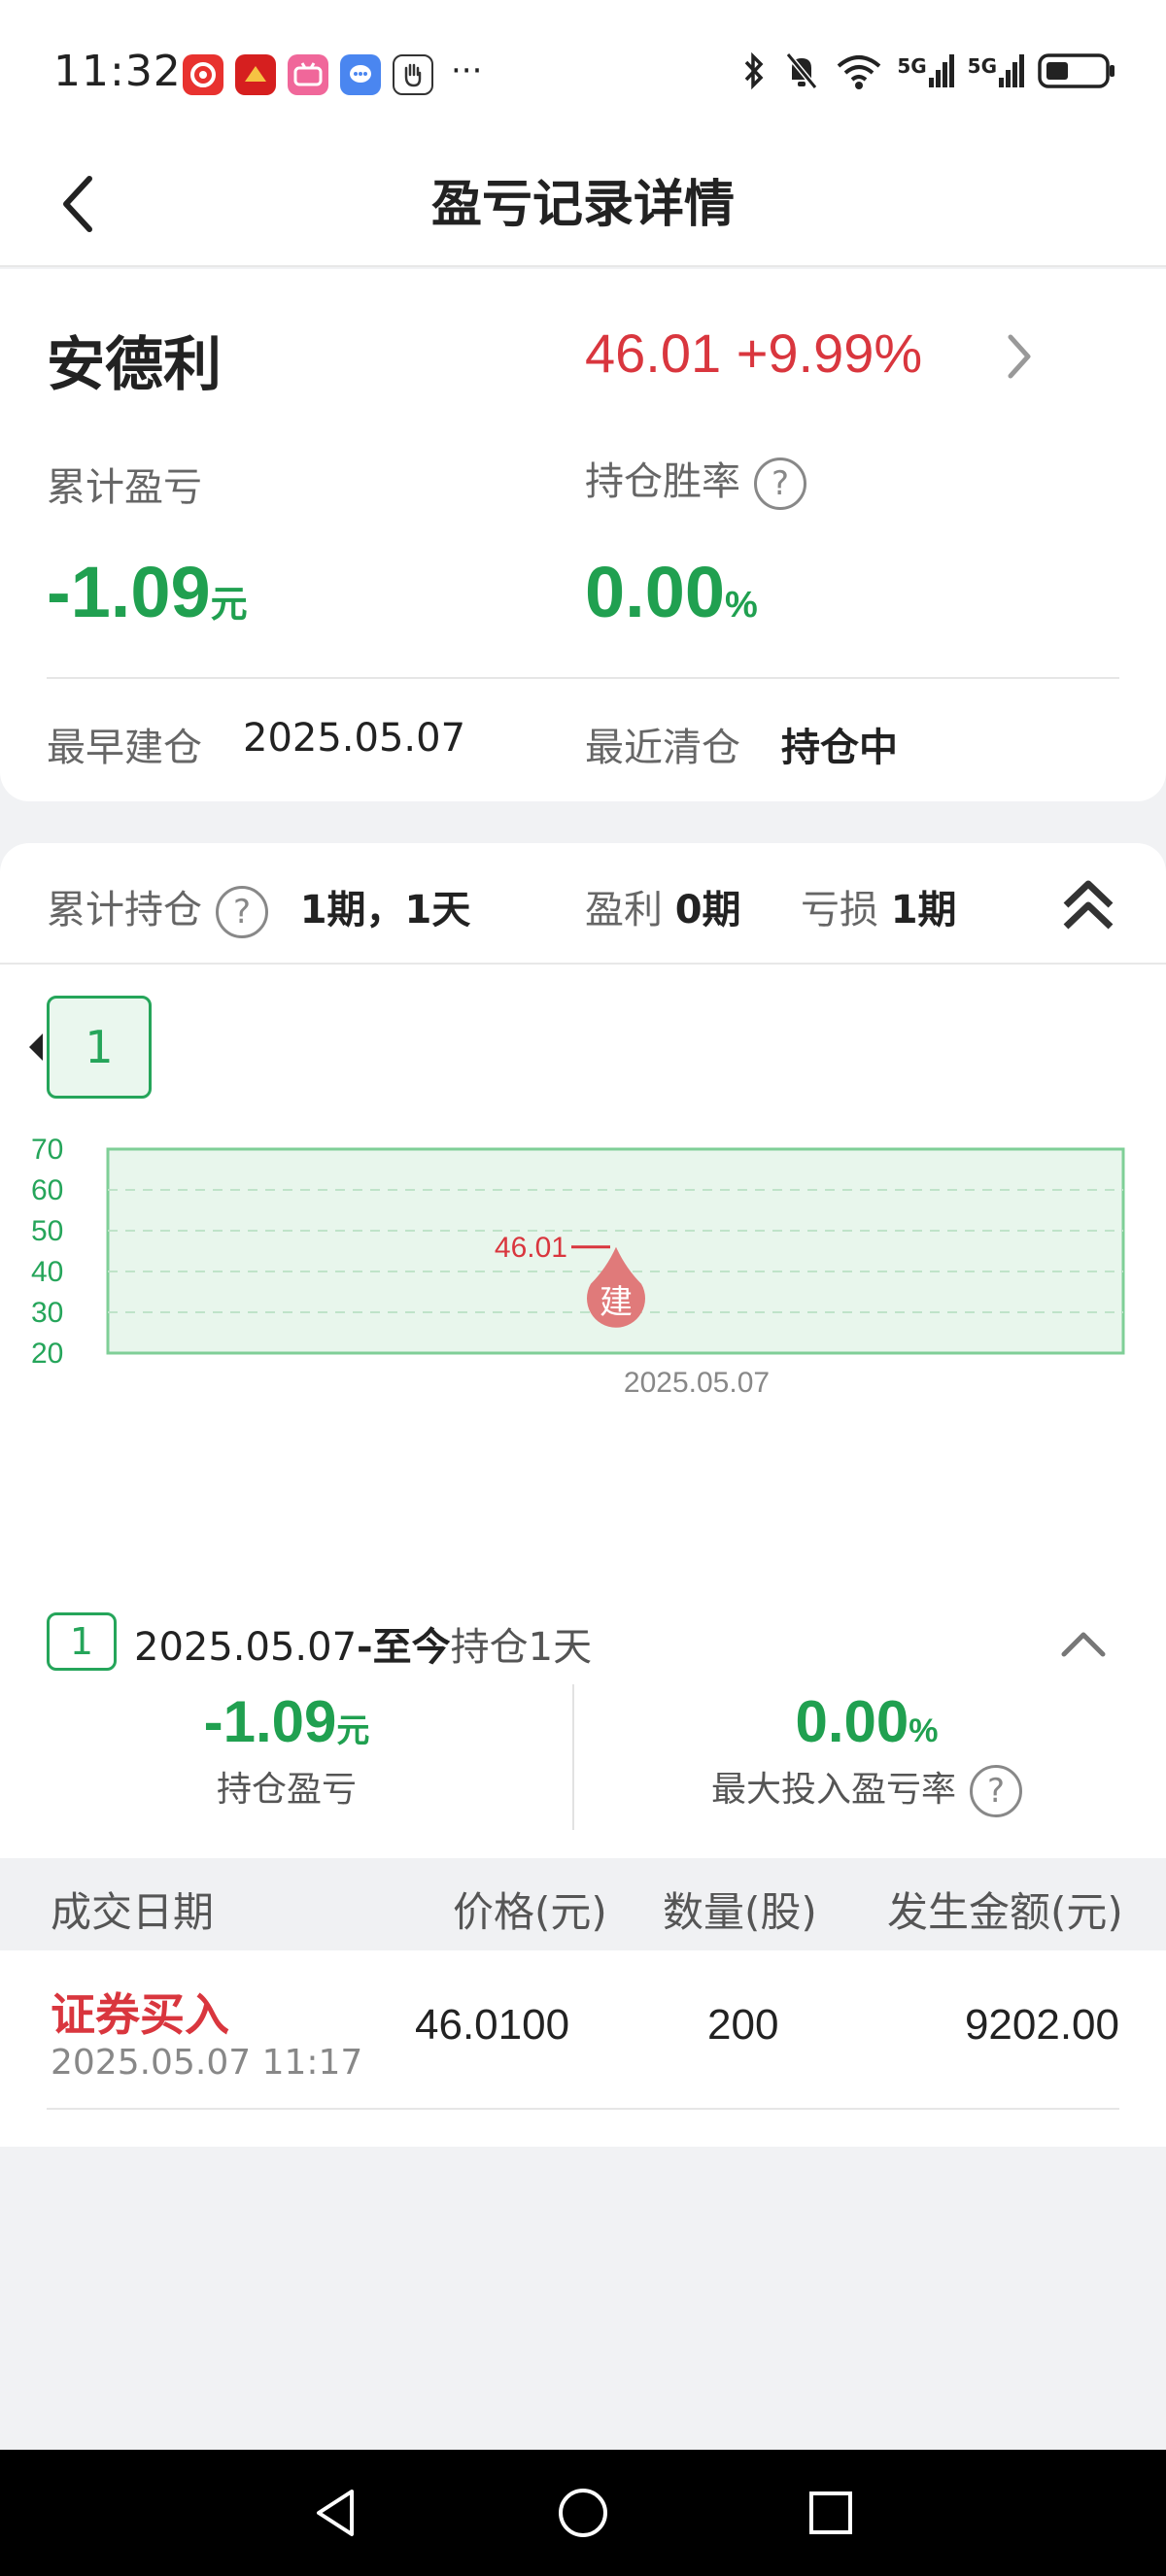  Describe the element at coordinates (624, 910) in the screenshot. I see `profit-label: 盈利` at that location.